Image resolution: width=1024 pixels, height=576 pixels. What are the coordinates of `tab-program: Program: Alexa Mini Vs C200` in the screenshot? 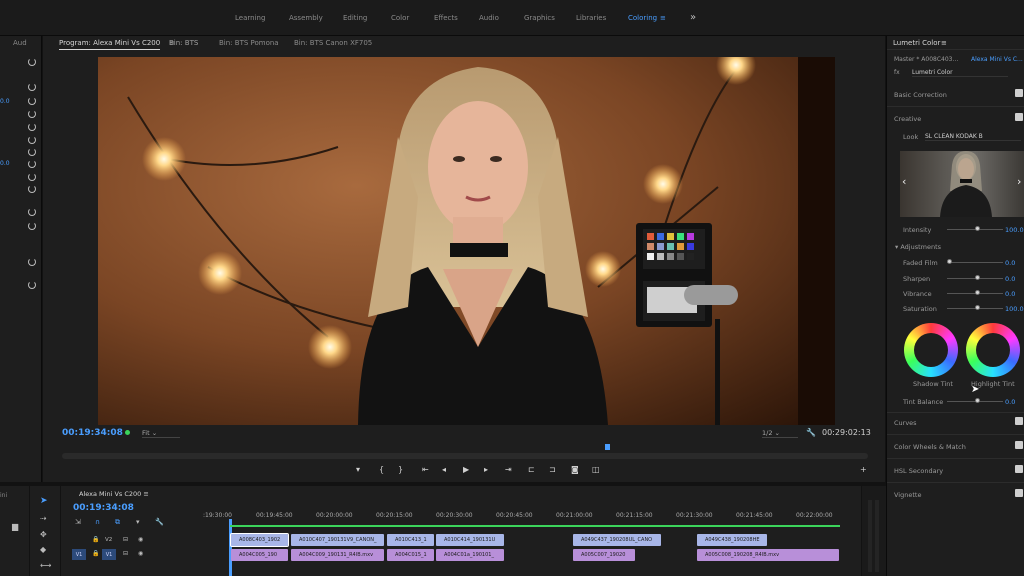 It's located at (110, 44).